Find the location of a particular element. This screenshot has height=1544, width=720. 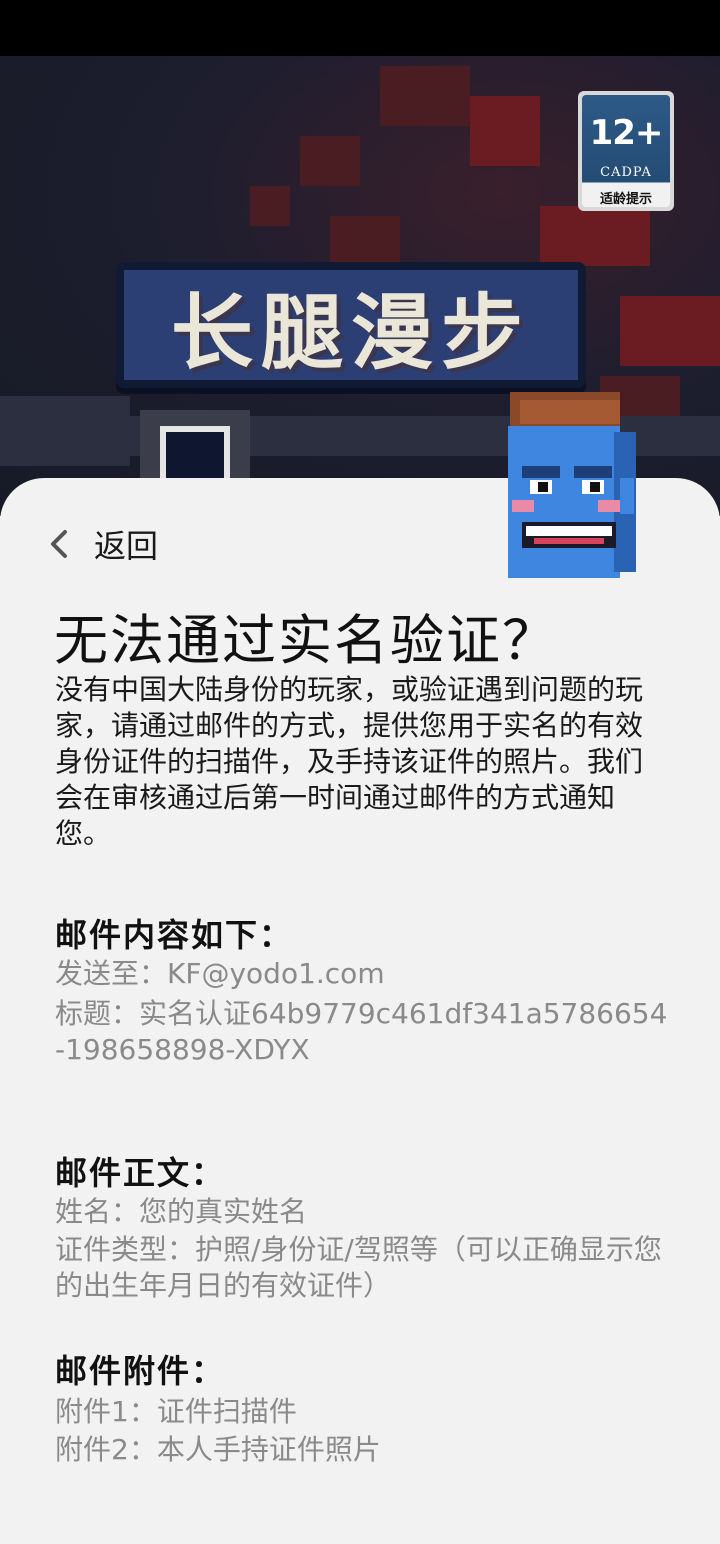

email-send-to: 发送至：KF@yodo1.com is located at coordinates (220, 973).